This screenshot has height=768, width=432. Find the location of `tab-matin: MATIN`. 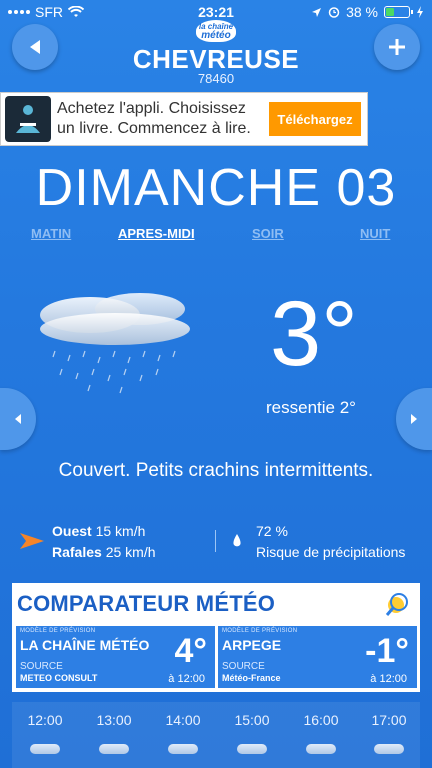

tab-matin: MATIN is located at coordinates (51, 233).